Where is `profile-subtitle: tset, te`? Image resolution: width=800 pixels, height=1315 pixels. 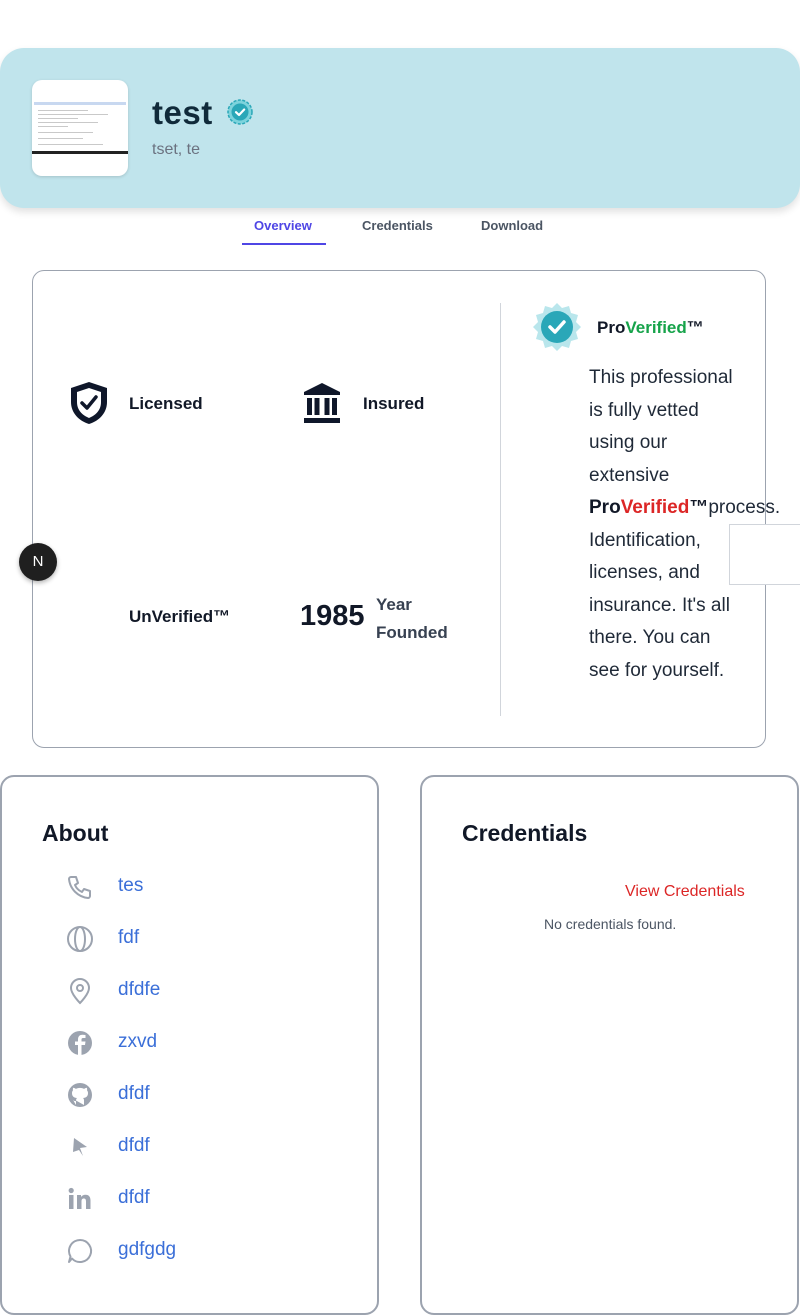 profile-subtitle: tset, te is located at coordinates (176, 149).